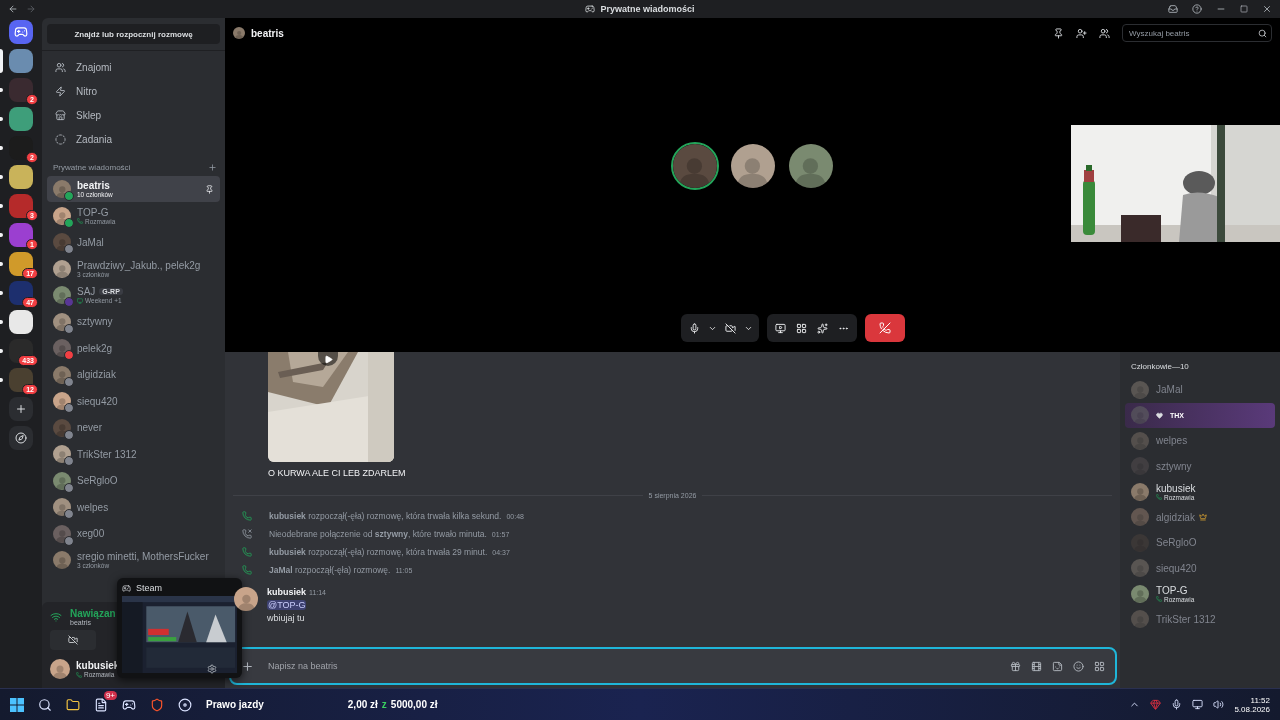 This screenshot has width=1280, height=720. I want to click on message-text: O KURWA ALE CI LEB ZDARLEM, so click(337, 473).